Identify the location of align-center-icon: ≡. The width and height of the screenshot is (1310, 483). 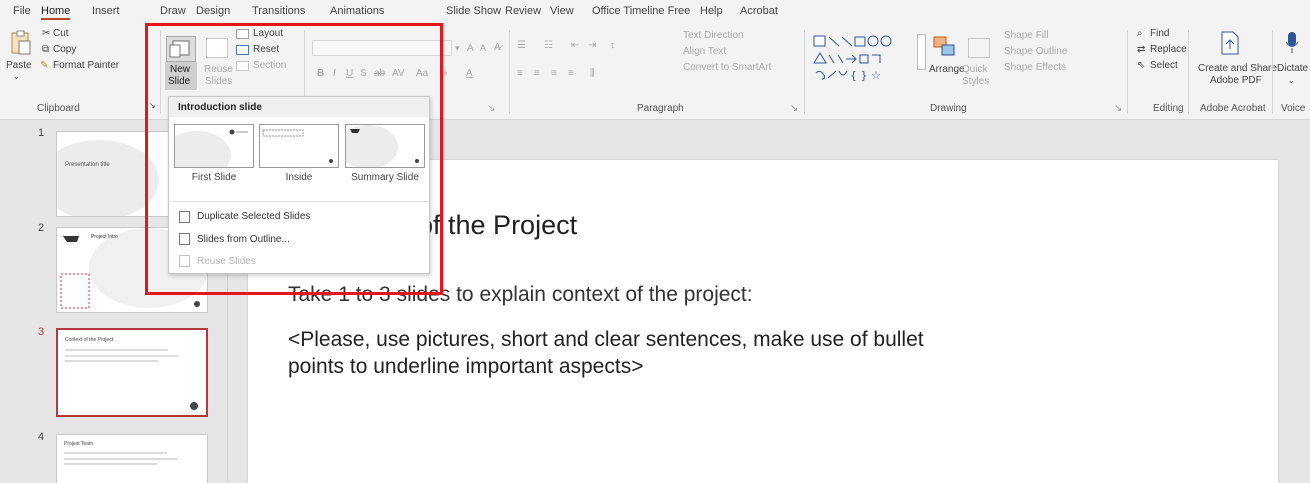
(537, 73).